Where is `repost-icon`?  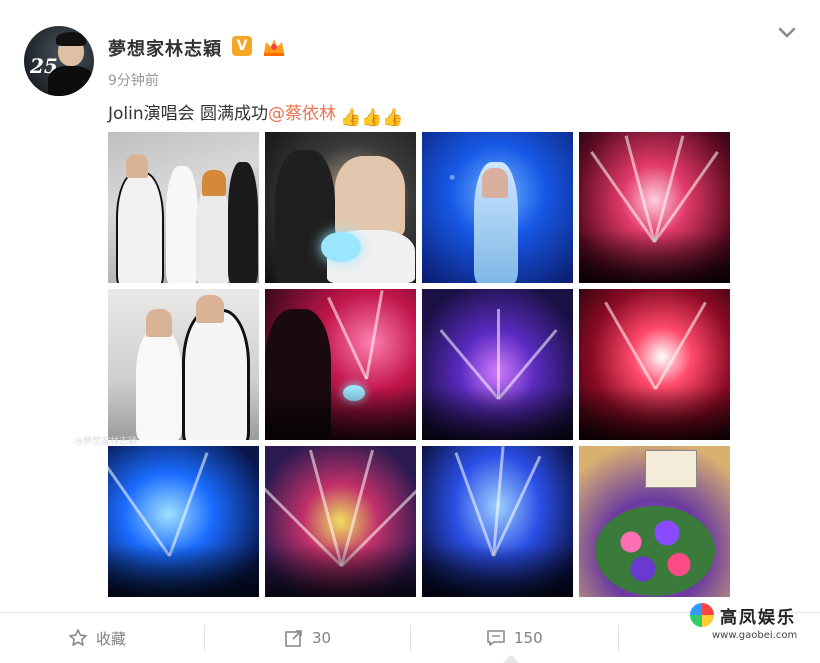 repost-icon is located at coordinates (293, 638).